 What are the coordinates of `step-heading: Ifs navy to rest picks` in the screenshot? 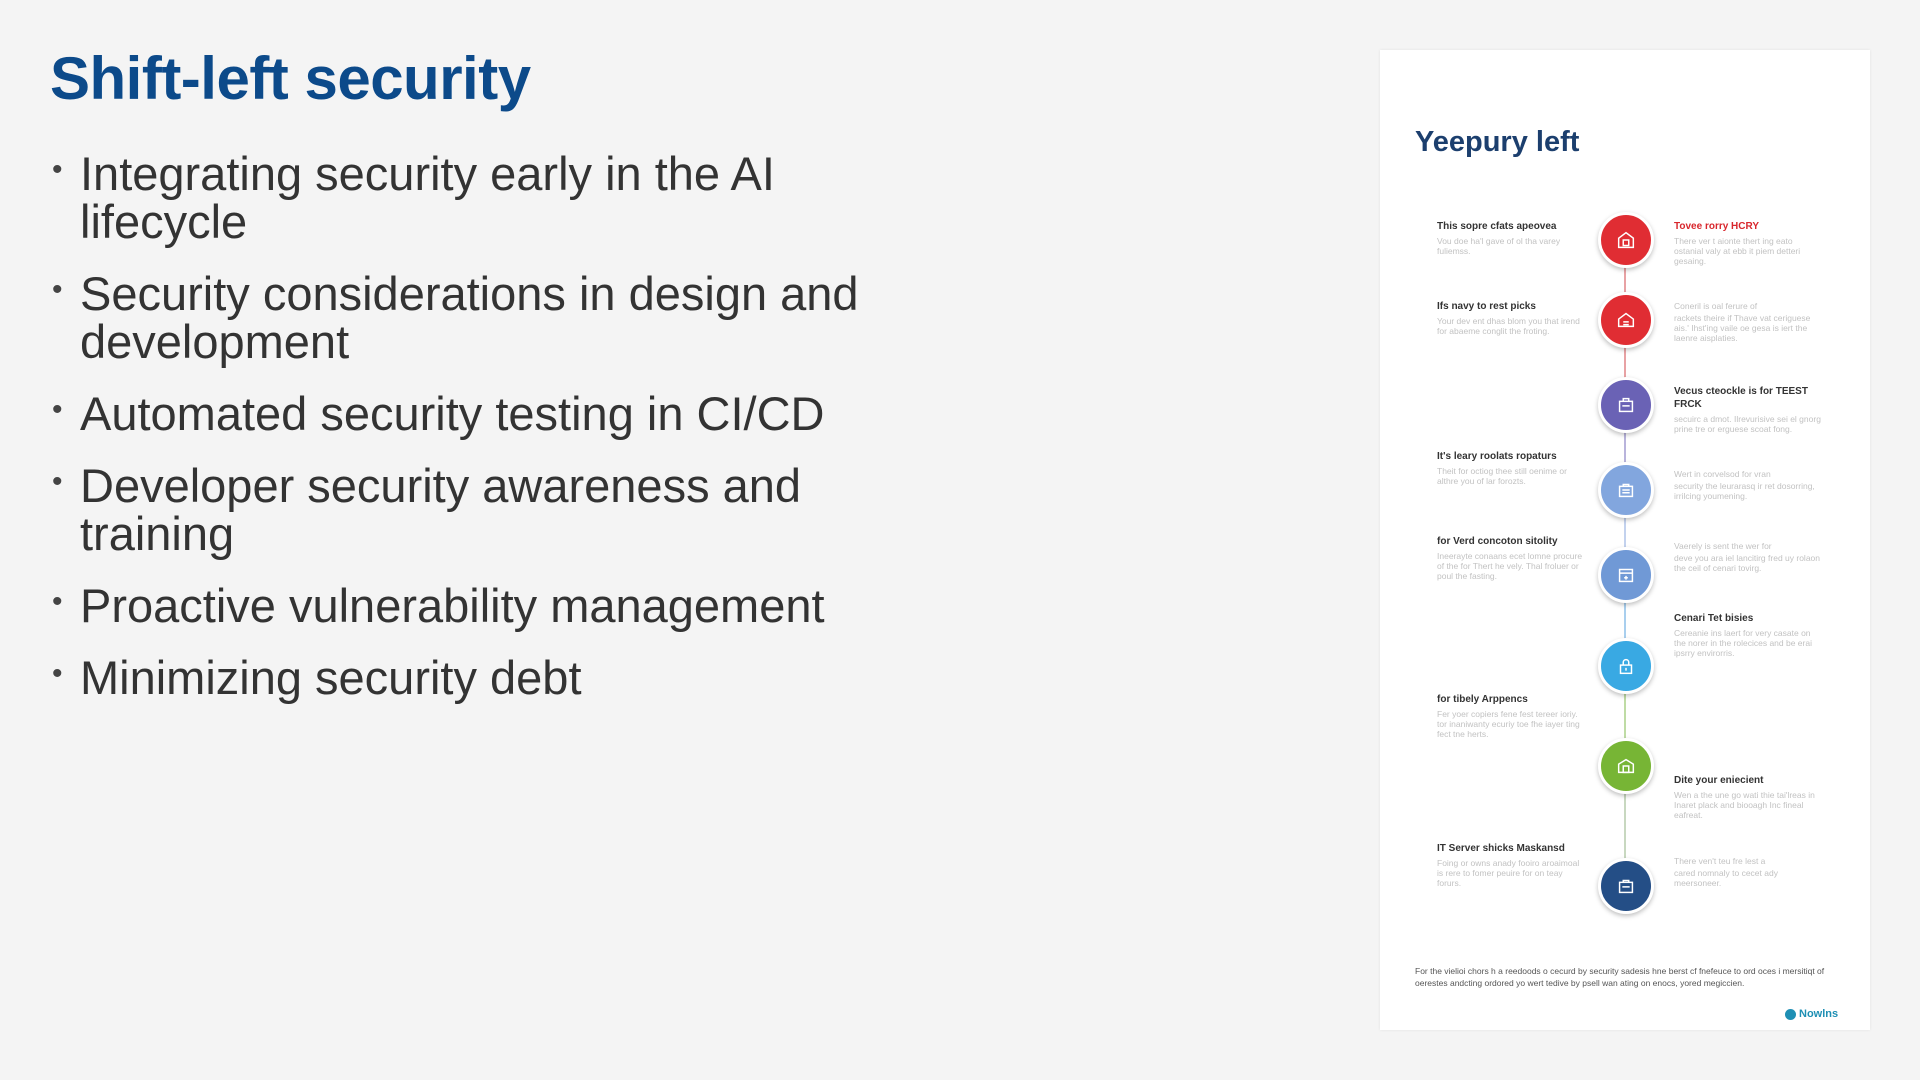 It's located at (1486, 306).